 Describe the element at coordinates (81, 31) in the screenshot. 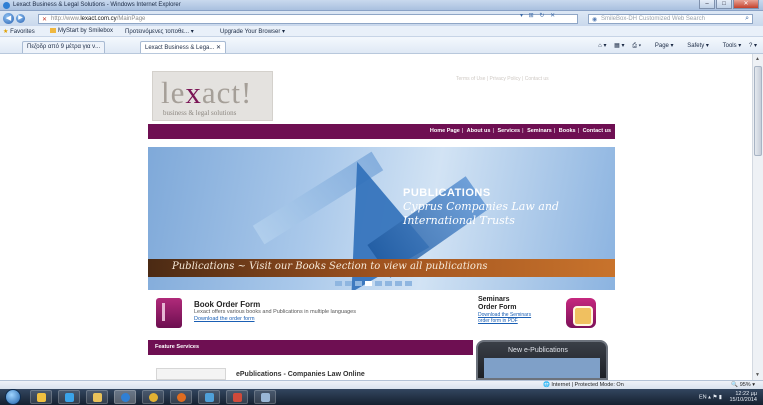

I see `favorite-item: MyStart by Smilebox` at that location.